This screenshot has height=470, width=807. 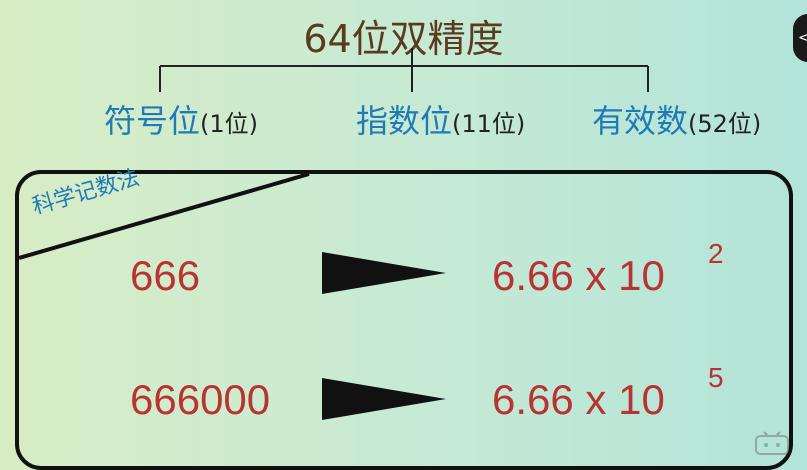 What do you see at coordinates (229, 124) in the screenshot?
I see `field-sign-bits: (1位)` at bounding box center [229, 124].